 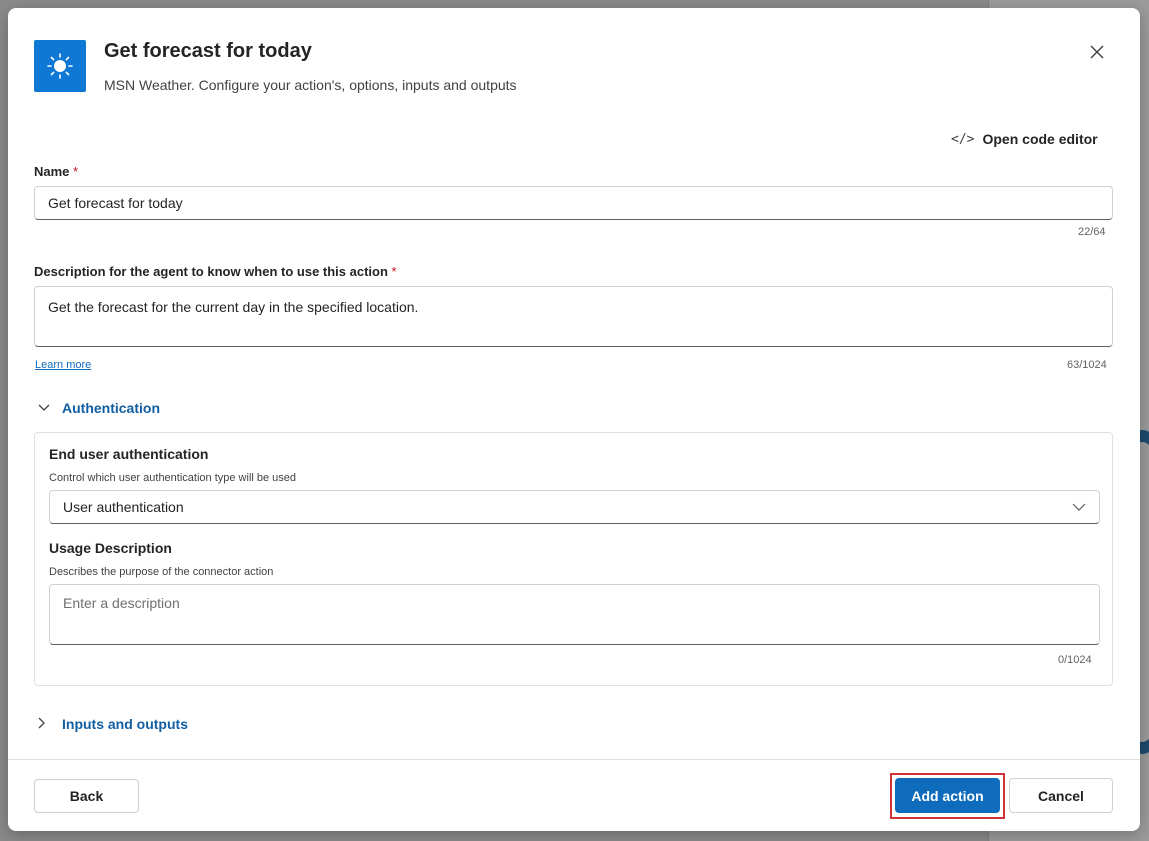 I want to click on usage-description-counter: 0/1024, so click(x=1075, y=660).